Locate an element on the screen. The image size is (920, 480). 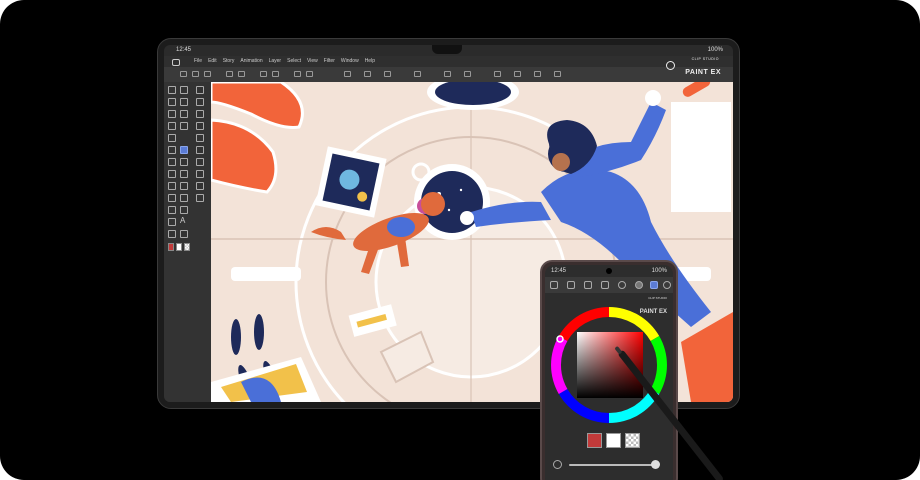
phone-main-color-swatch is located at coordinates (594, 440).